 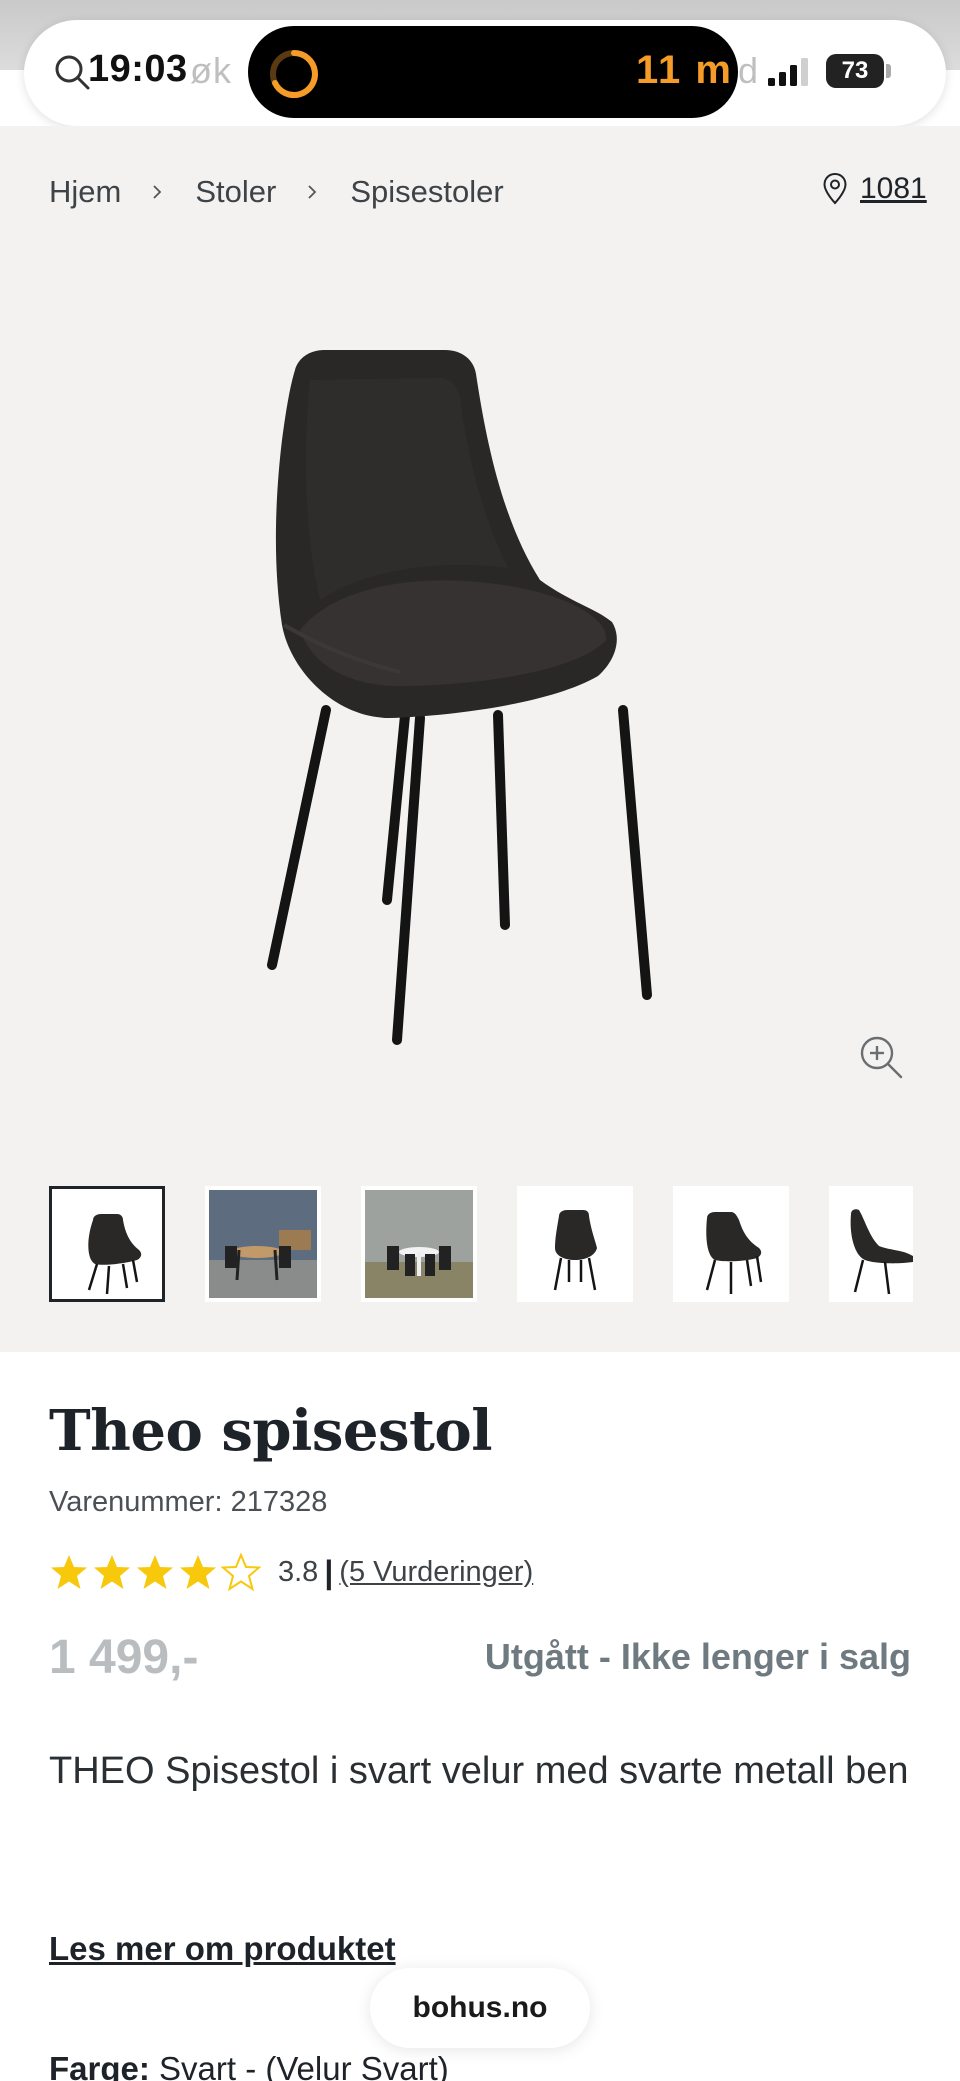 I want to click on read-more-link: Les mer om produktet, so click(x=222, y=1949).